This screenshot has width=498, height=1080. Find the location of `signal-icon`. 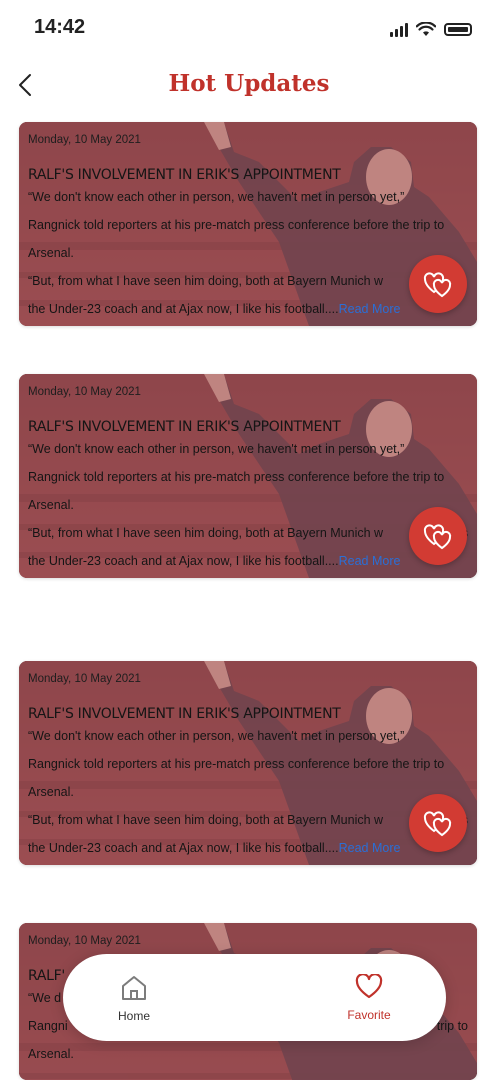

signal-icon is located at coordinates (399, 29).